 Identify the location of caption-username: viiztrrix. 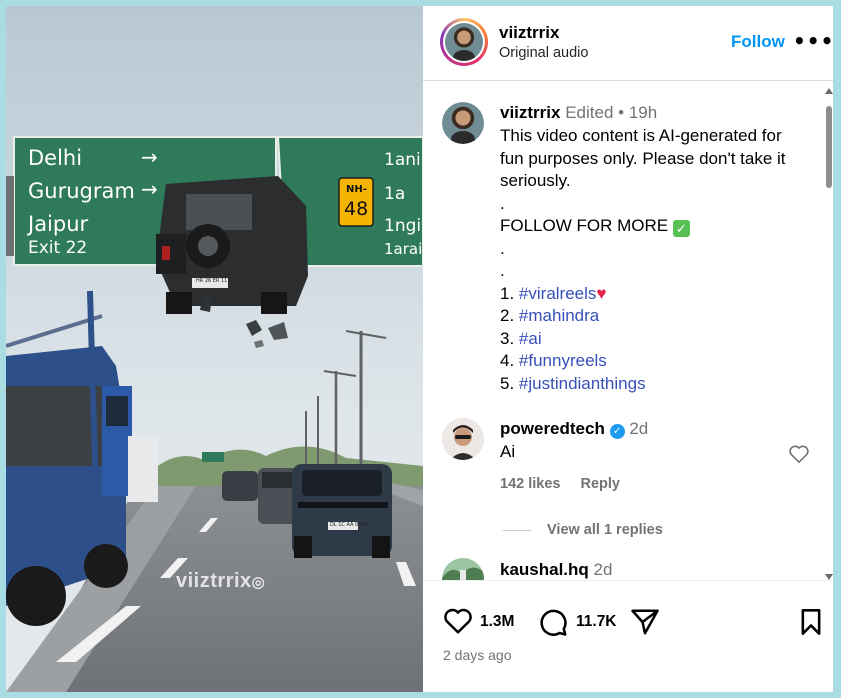
(530, 112).